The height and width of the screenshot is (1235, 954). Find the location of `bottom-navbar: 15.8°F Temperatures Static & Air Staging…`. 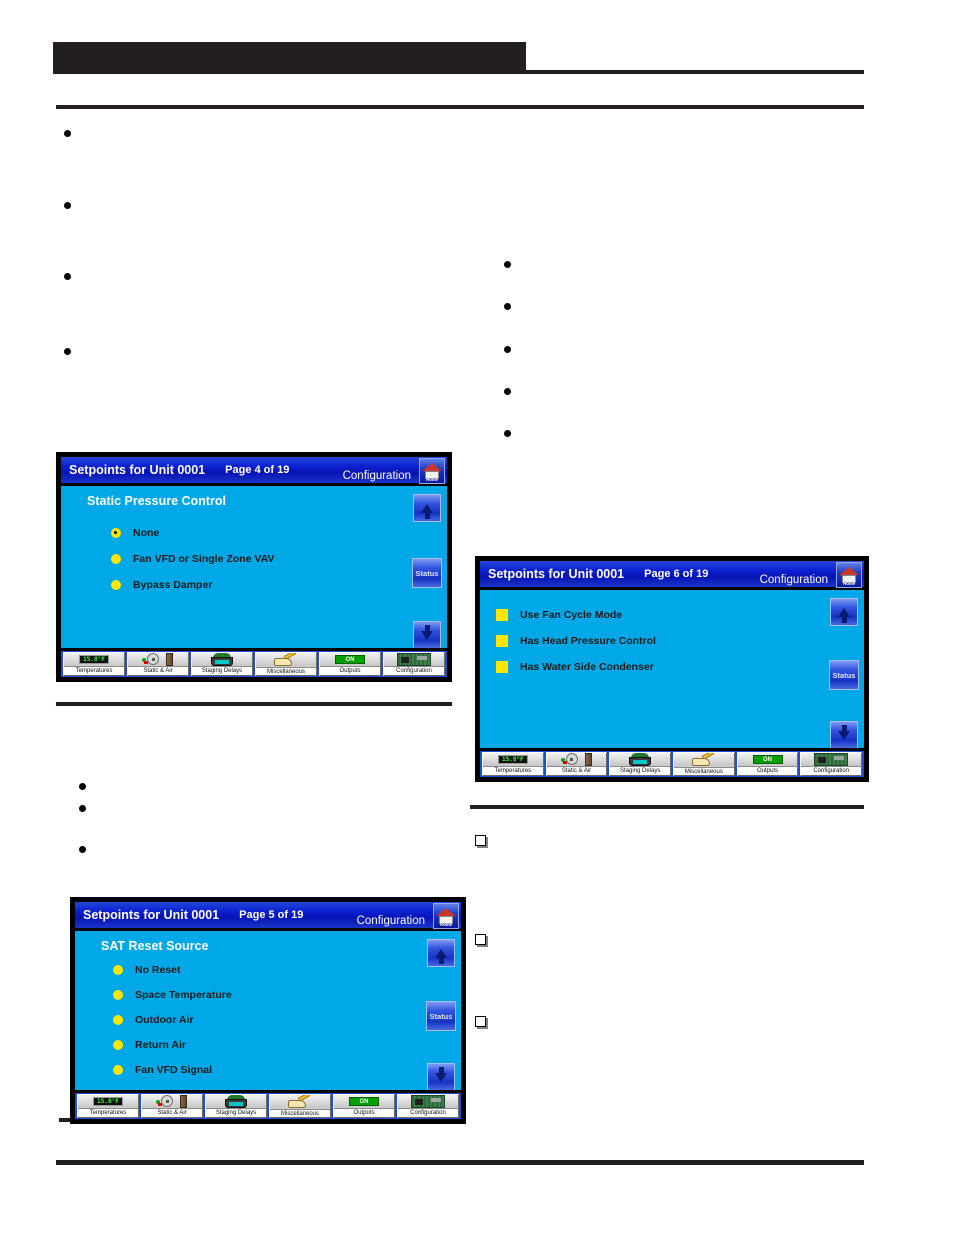

bottom-navbar: 15.8°F Temperatures Static & Air Staging… is located at coordinates (268, 1106).